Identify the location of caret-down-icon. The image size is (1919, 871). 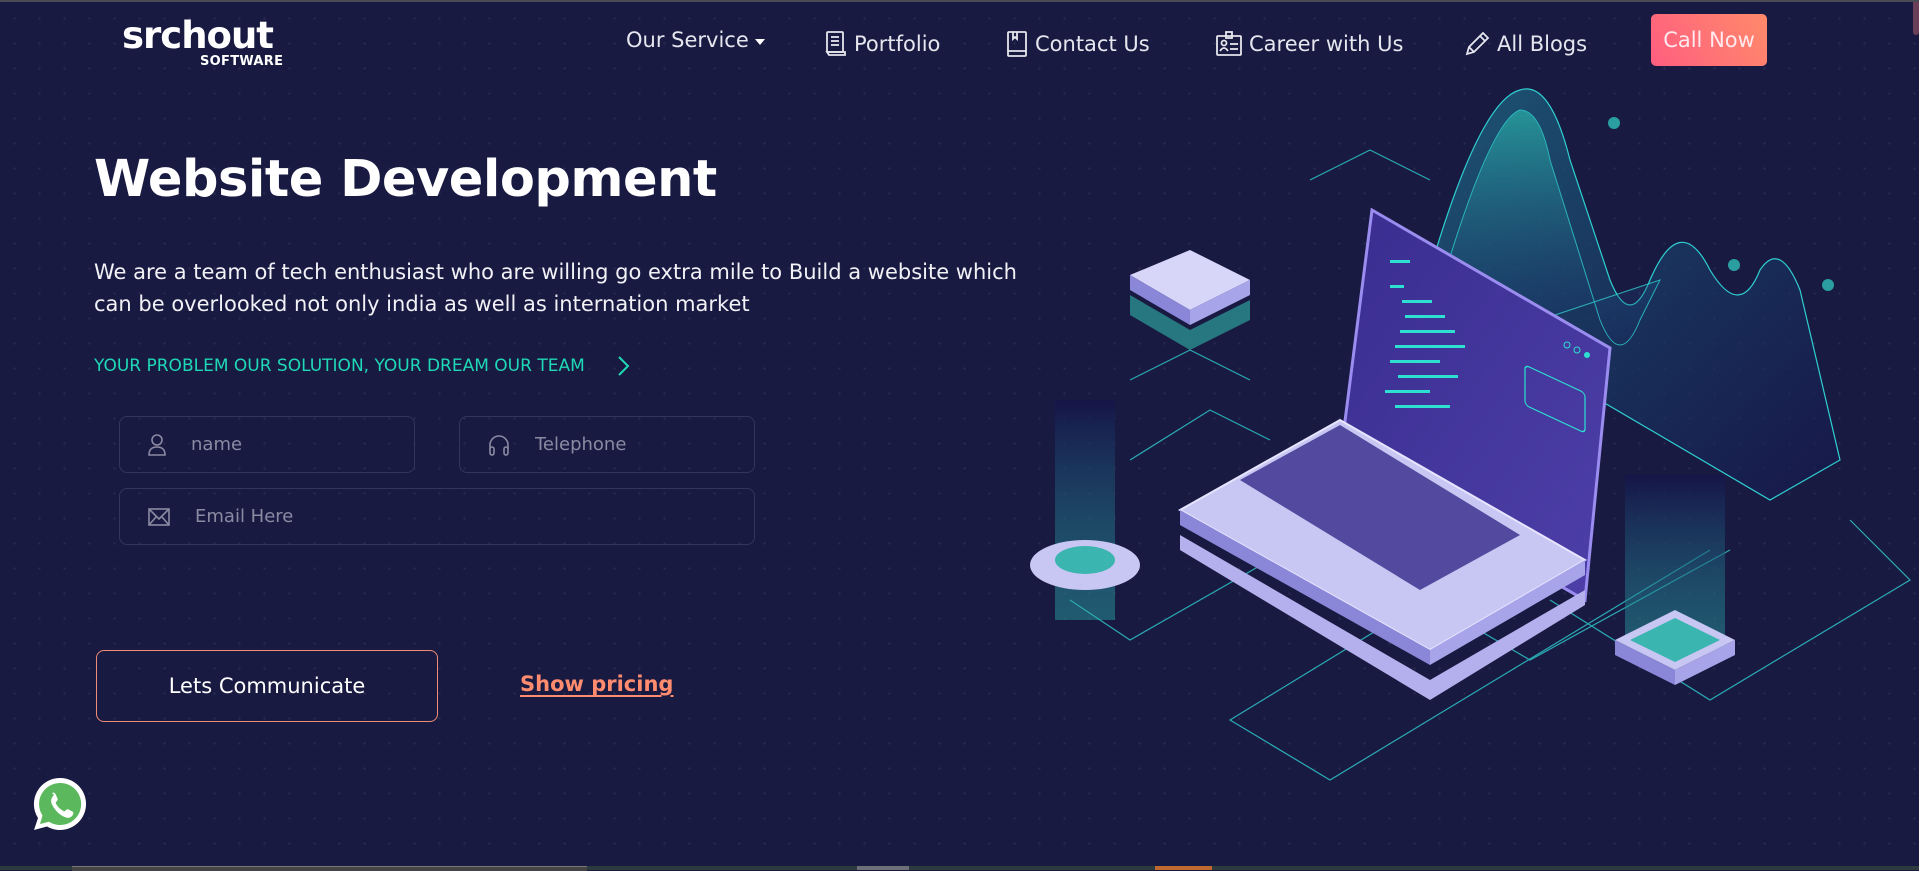
(759, 42).